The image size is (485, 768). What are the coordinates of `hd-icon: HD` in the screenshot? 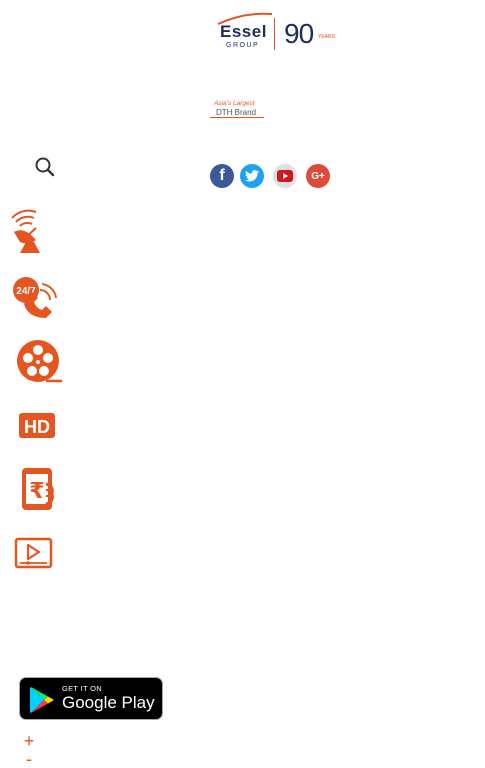 It's located at (37, 425).